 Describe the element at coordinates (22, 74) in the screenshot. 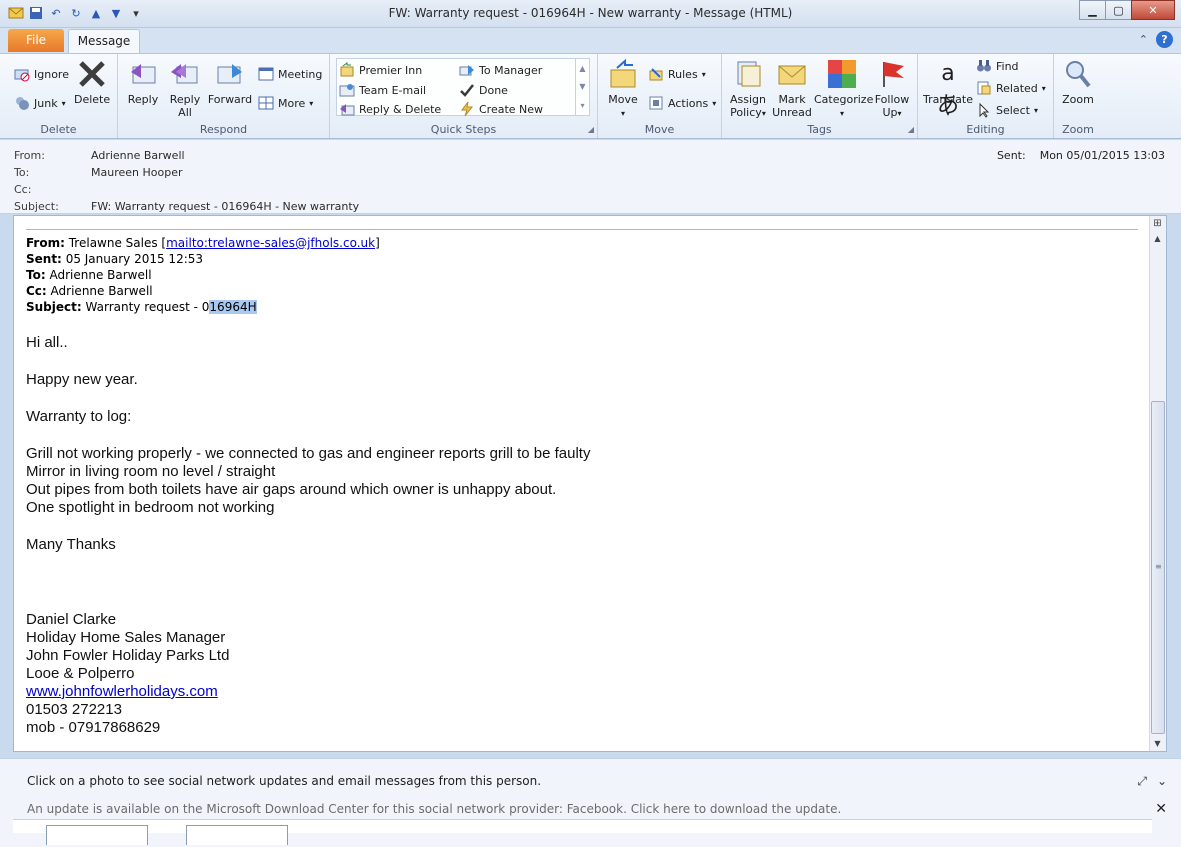

I see `ignore-icon` at that location.